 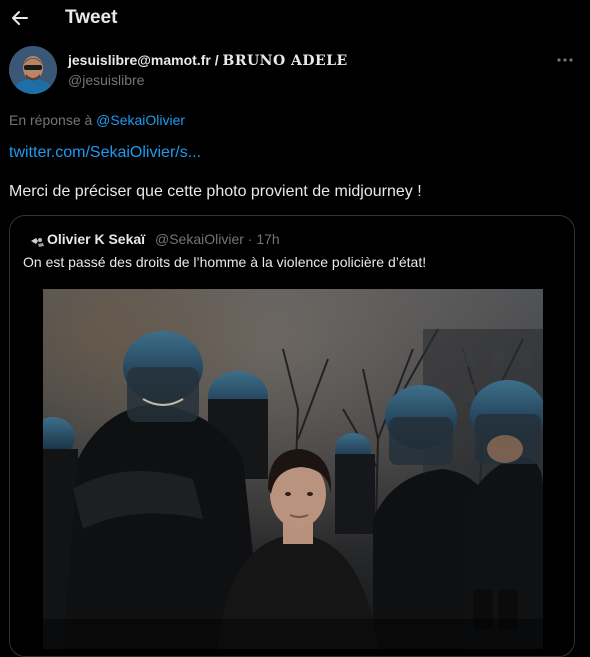 What do you see at coordinates (106, 80) in the screenshot?
I see `author-handle: @jesuislibre` at bounding box center [106, 80].